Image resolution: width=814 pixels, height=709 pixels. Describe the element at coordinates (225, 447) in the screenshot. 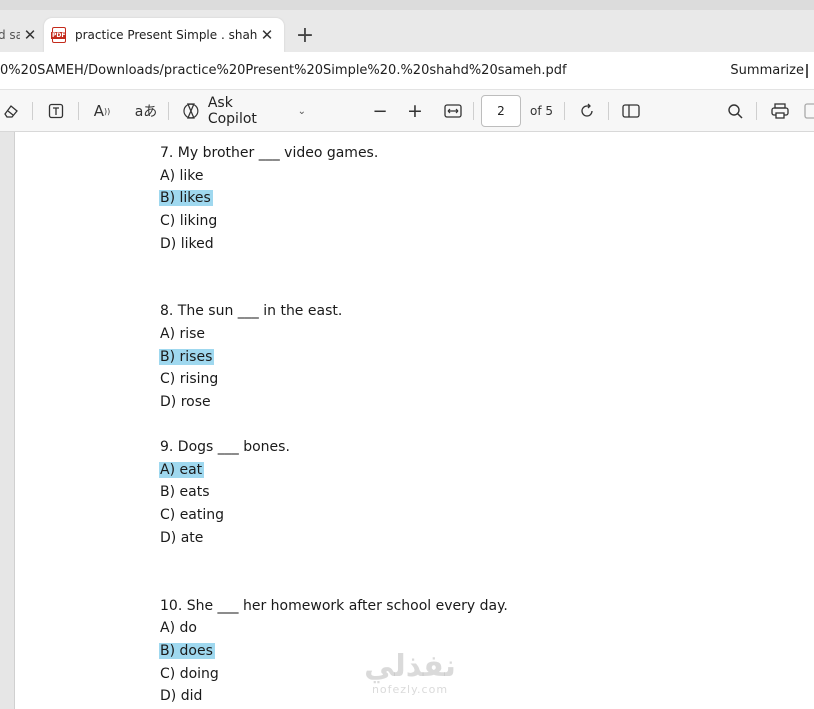

I see `question-prompt: 9. Dogs ___ bones.` at that location.